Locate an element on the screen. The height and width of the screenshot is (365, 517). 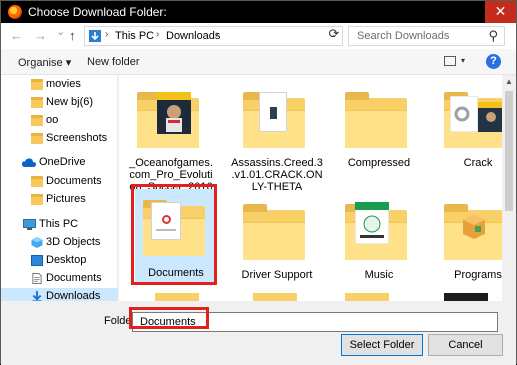
folder-item-compressed: Compressed is located at coordinates (379, 140).